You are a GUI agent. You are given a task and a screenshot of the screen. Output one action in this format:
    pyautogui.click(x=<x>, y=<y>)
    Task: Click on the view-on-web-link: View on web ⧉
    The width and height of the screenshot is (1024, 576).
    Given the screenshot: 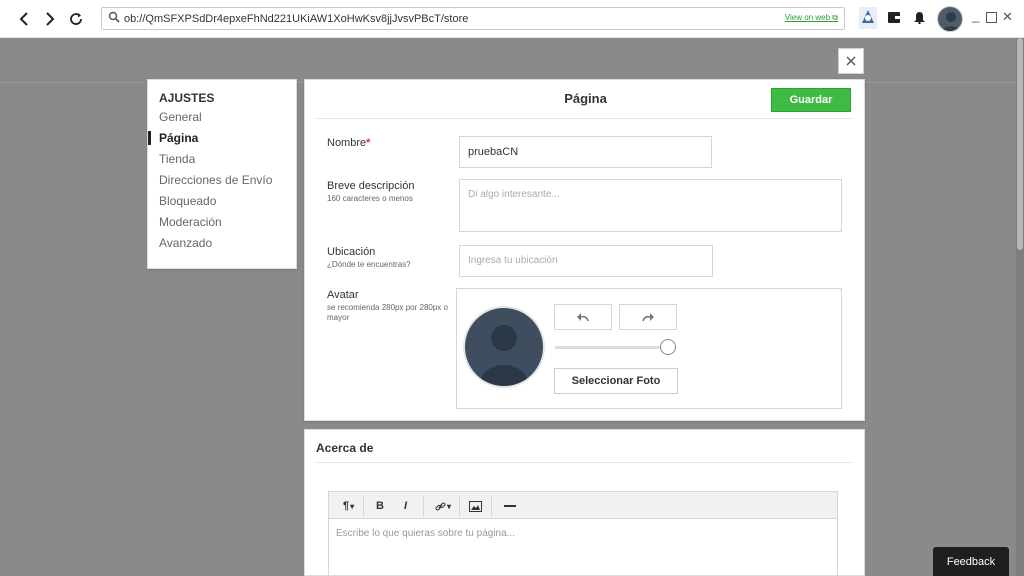 What is the action you would take?
    pyautogui.click(x=811, y=18)
    